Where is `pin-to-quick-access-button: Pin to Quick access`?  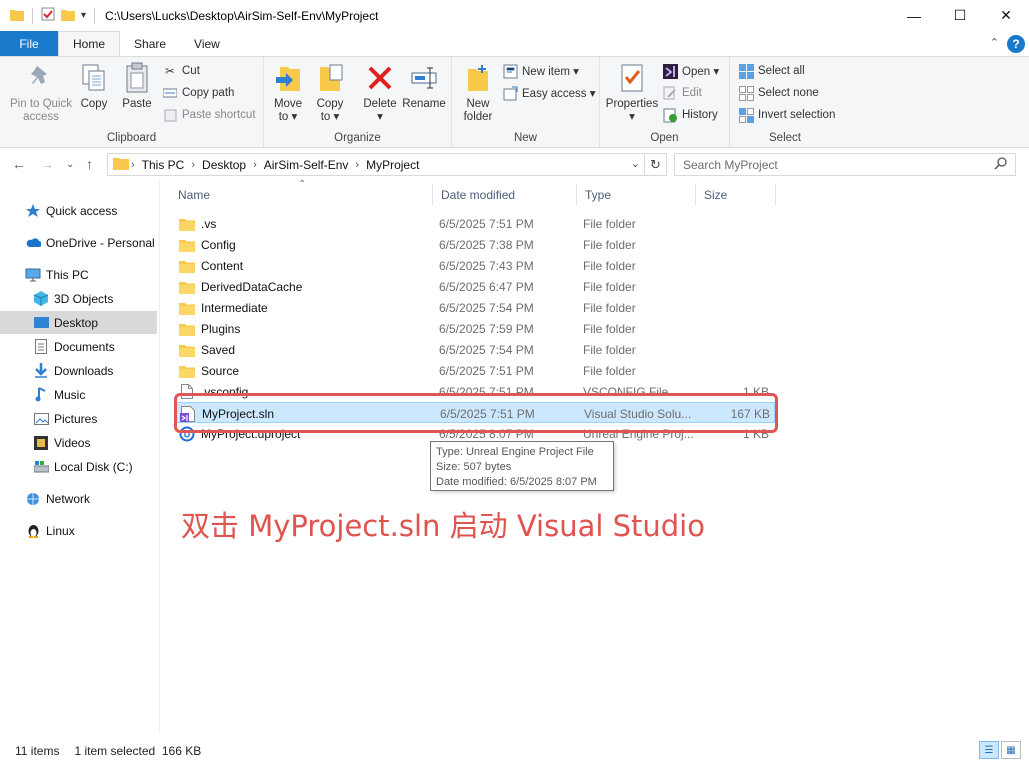 pin-to-quick-access-button: Pin to Quick access is located at coordinates (41, 92).